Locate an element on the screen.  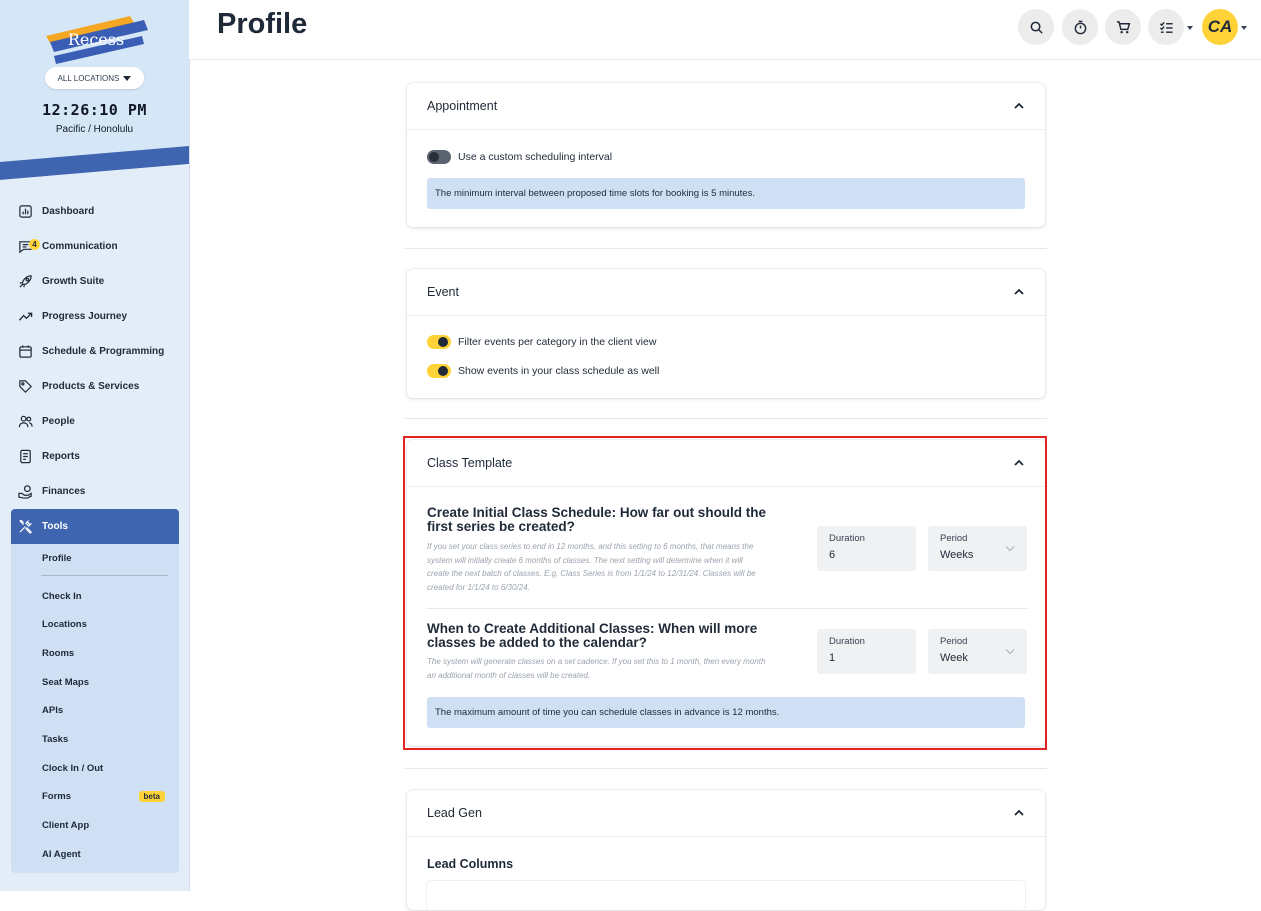
card-title: Appointment is located at coordinates (462, 106).